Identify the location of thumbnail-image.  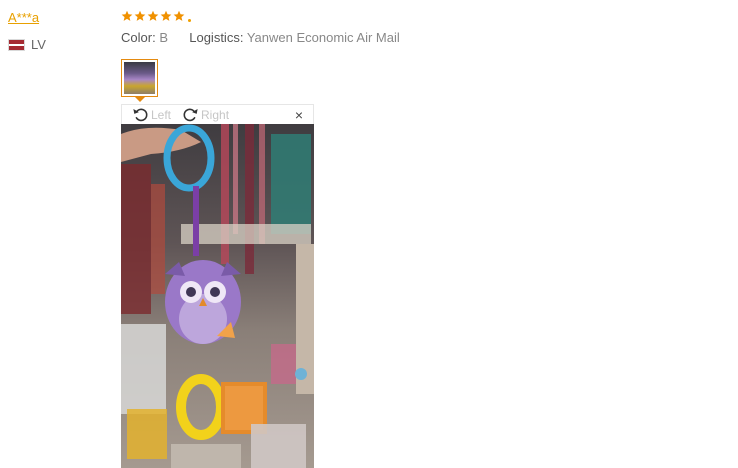
(139, 78).